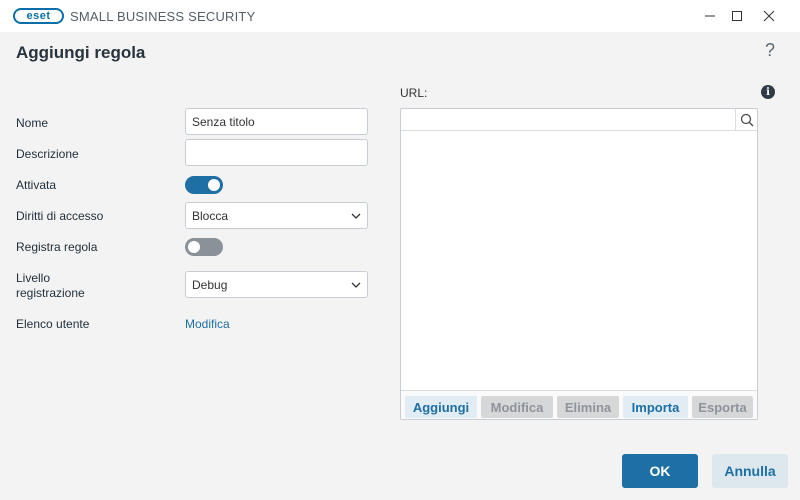 The width and height of the screenshot is (800, 500). I want to click on close-icon, so click(769, 16).